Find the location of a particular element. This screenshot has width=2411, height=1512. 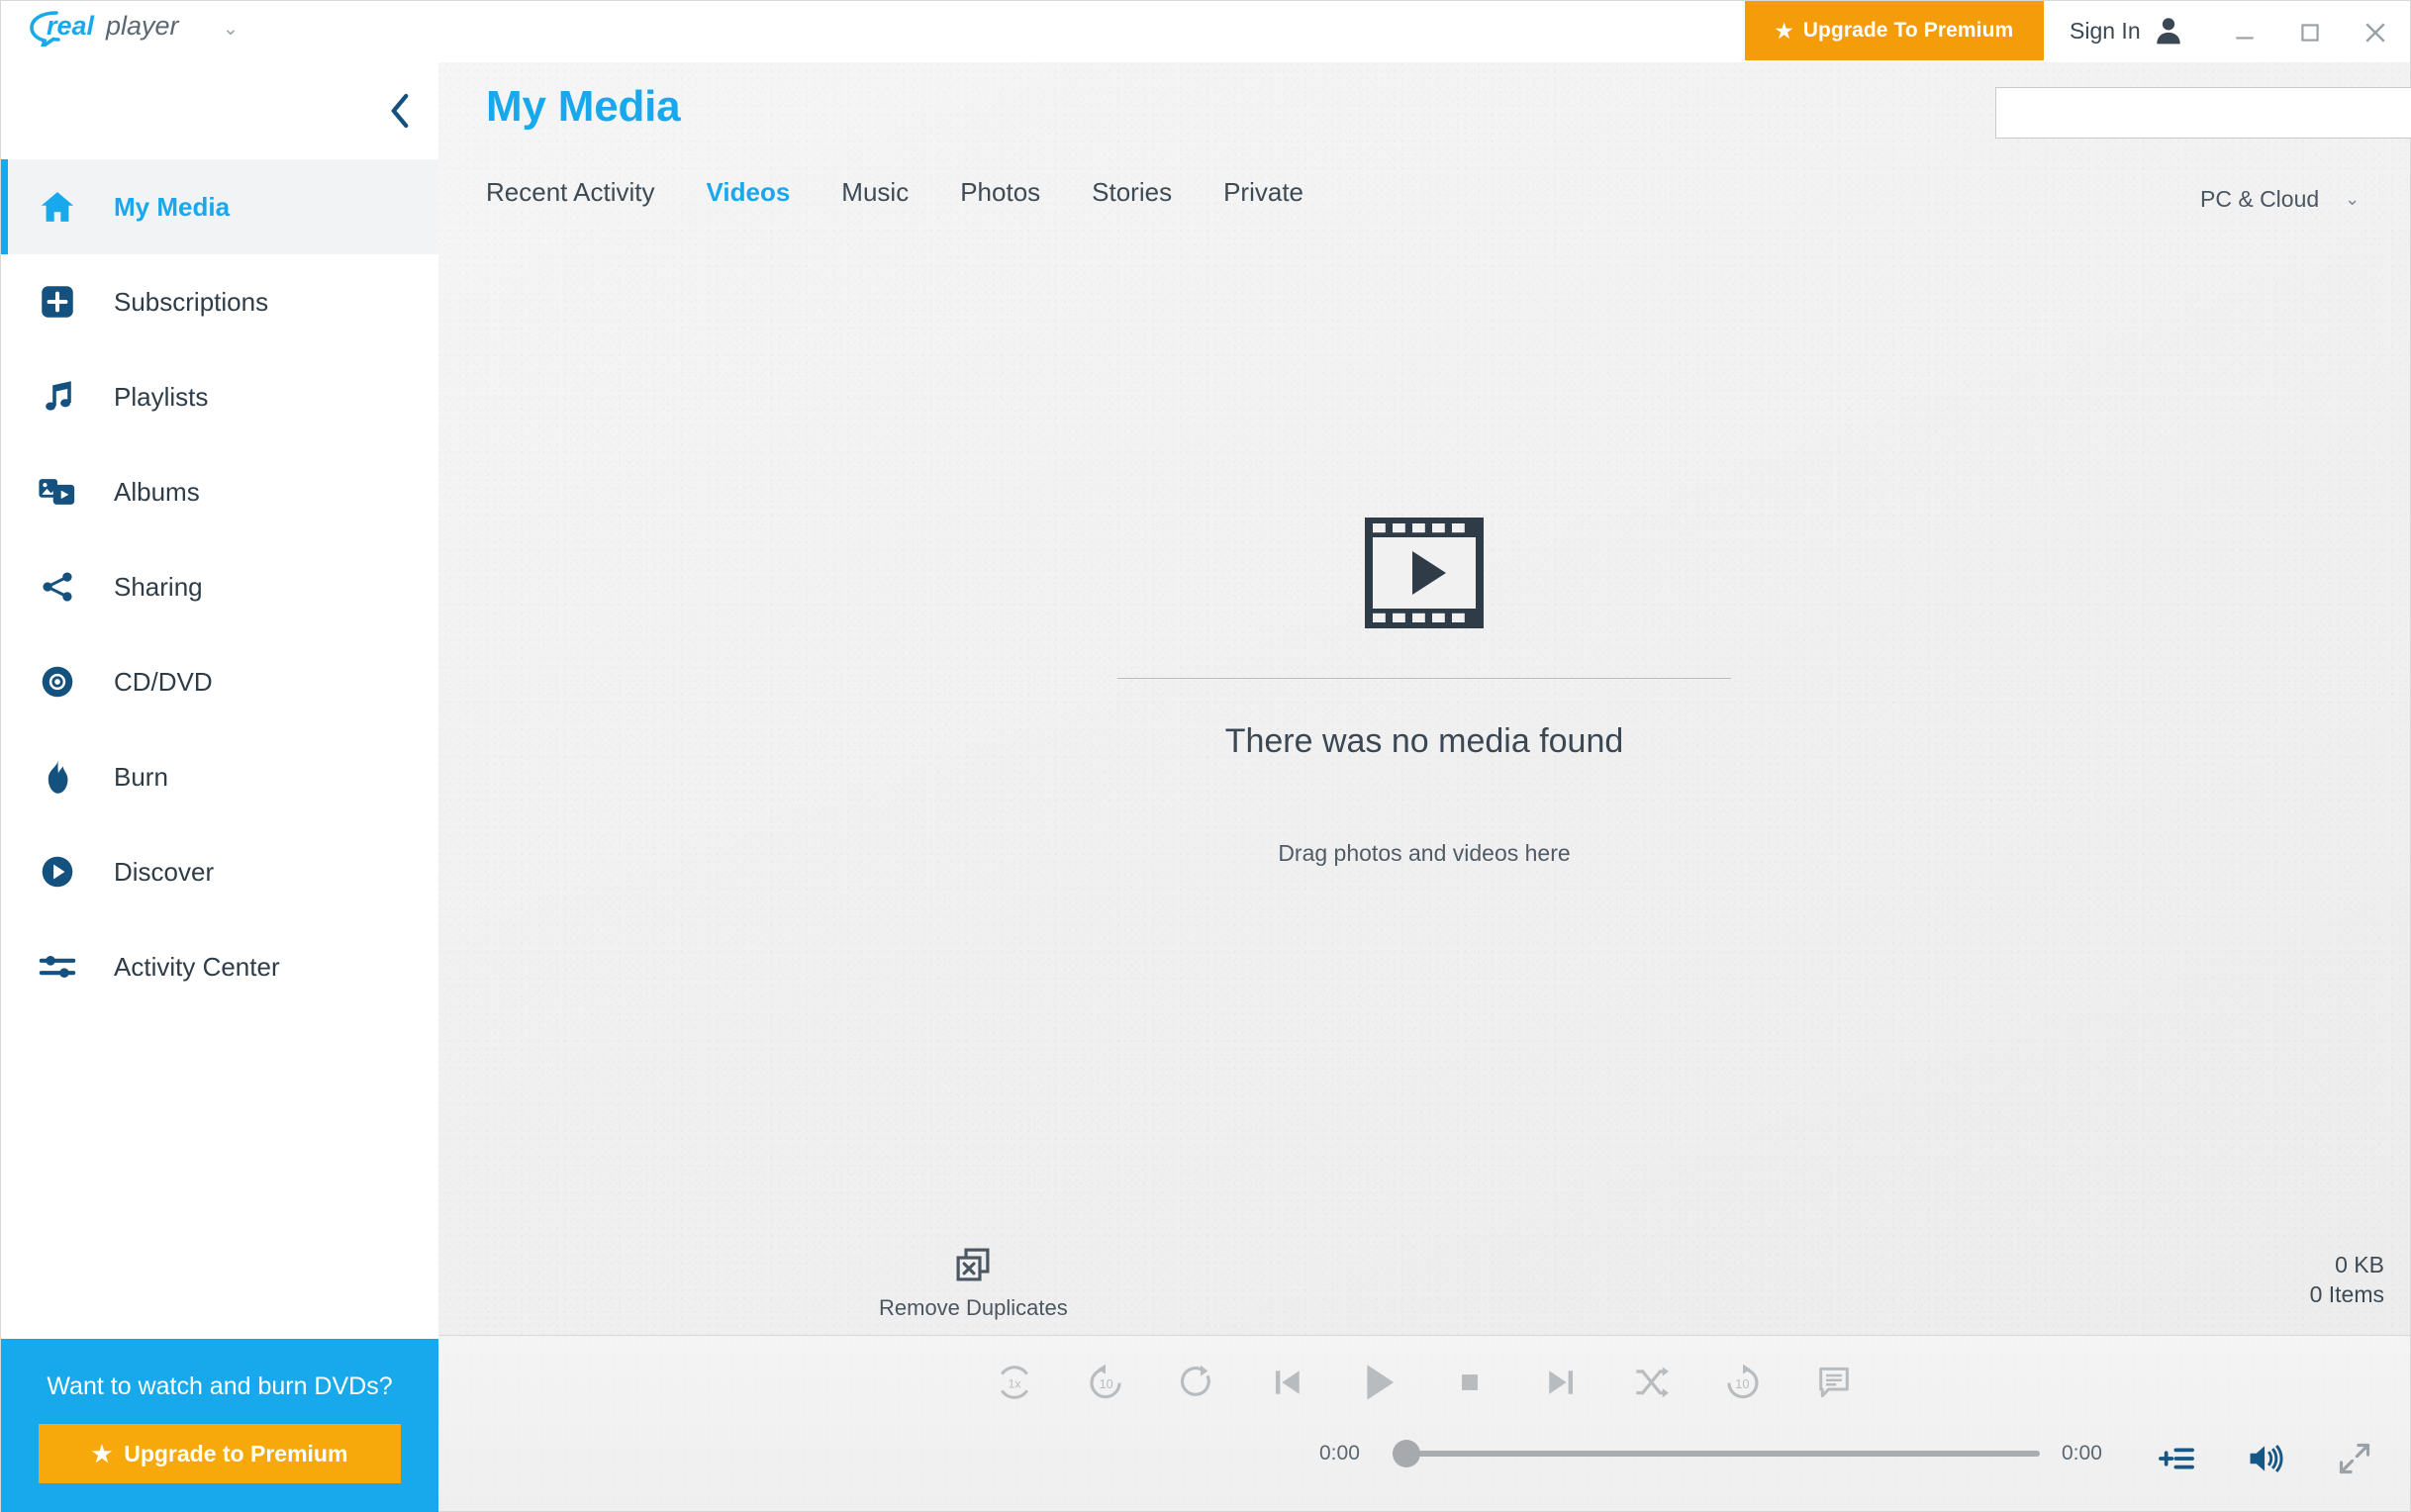

playback-speed-button: 1x is located at coordinates (1014, 1383).